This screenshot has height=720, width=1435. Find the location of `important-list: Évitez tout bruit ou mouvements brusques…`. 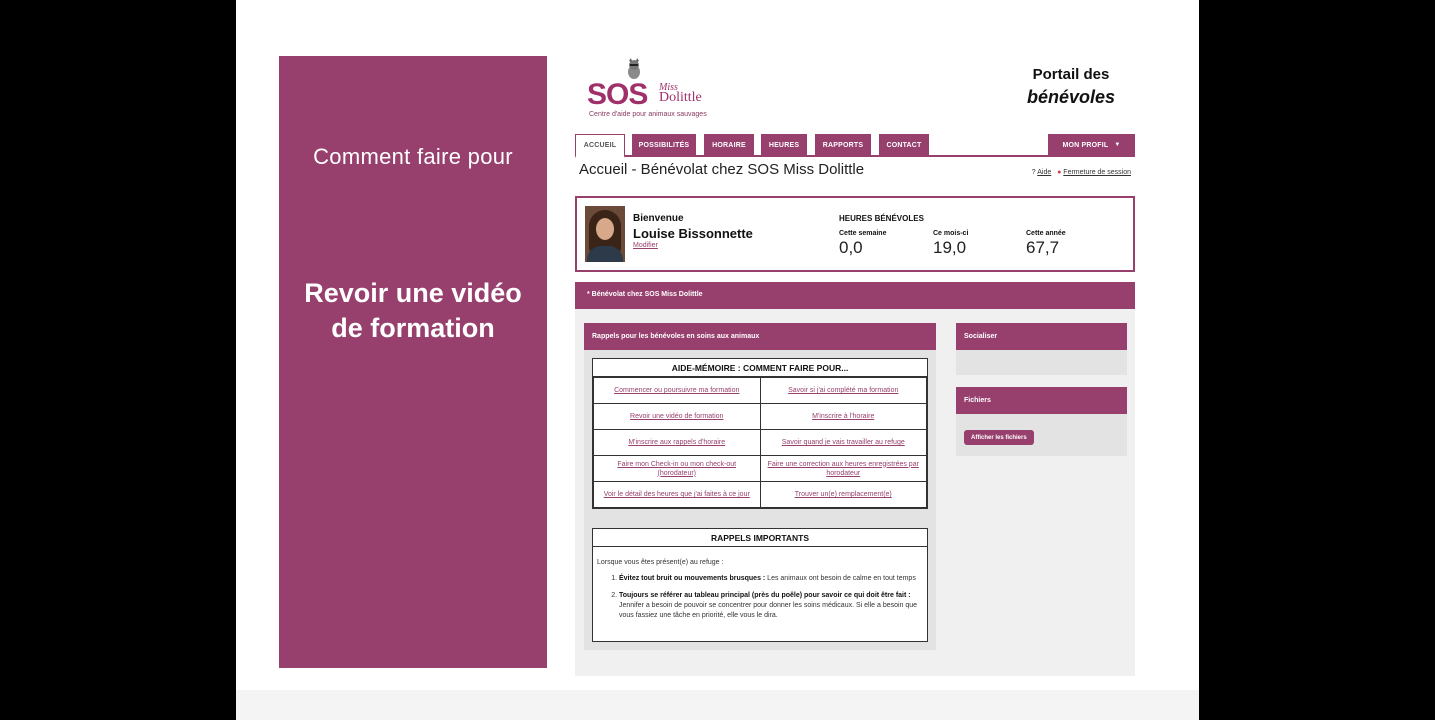

important-list: Évitez tout bruit ou mouvements brusques… is located at coordinates (760, 597).